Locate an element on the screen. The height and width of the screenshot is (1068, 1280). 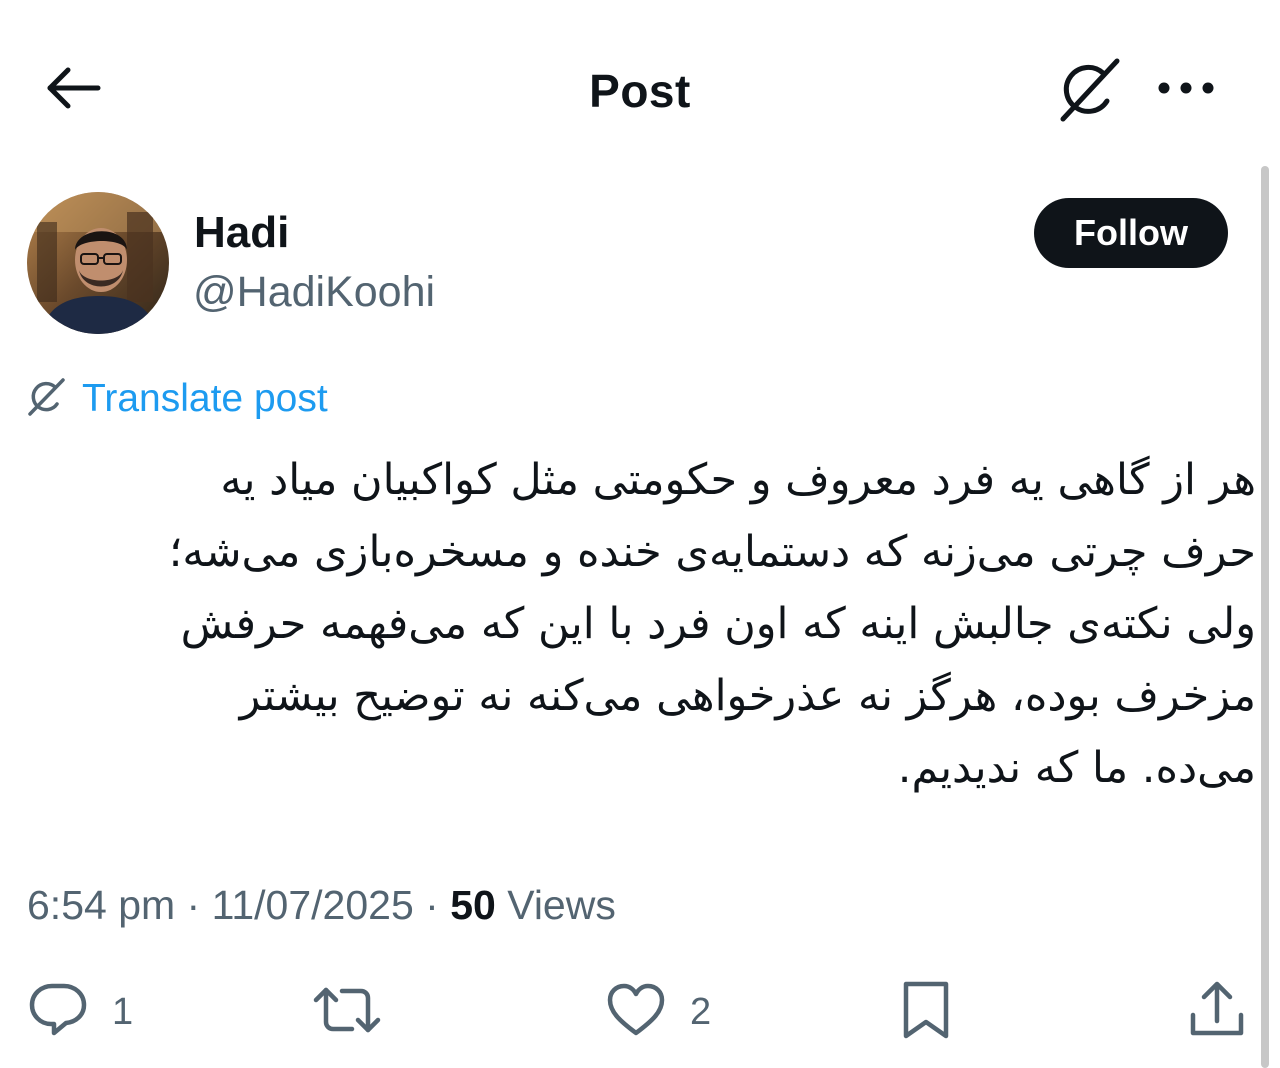
more-horizontal-icon is located at coordinates (1186, 90).